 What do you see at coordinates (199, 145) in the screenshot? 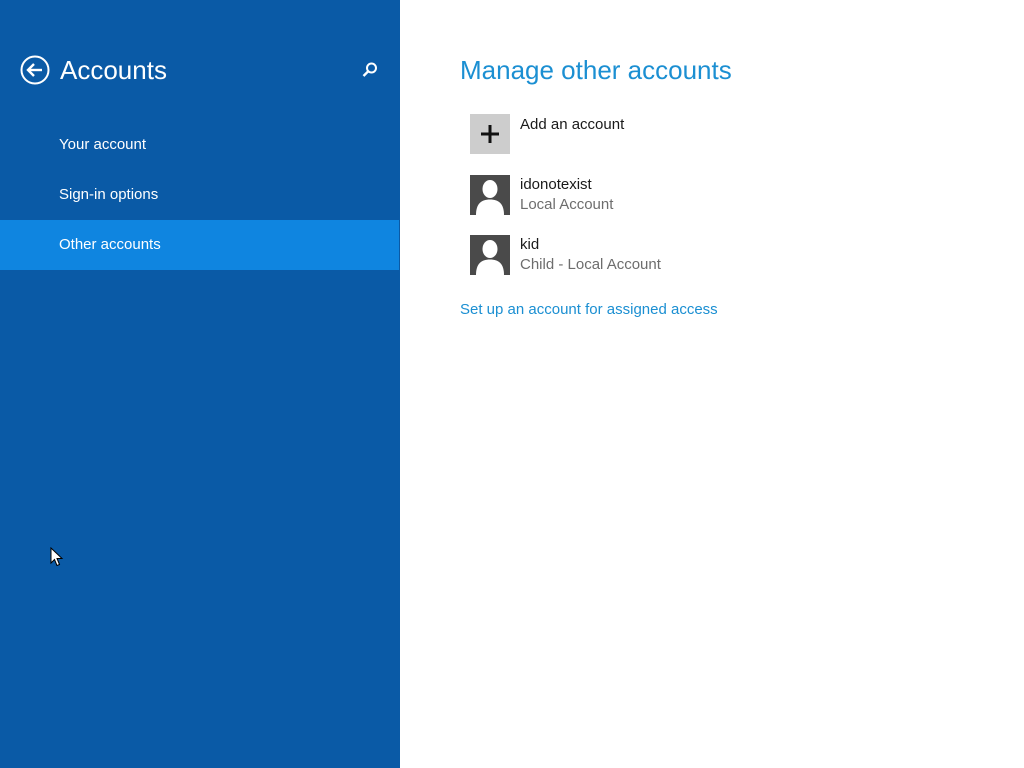
I see `sidebar-item-your-account: Your account` at bounding box center [199, 145].